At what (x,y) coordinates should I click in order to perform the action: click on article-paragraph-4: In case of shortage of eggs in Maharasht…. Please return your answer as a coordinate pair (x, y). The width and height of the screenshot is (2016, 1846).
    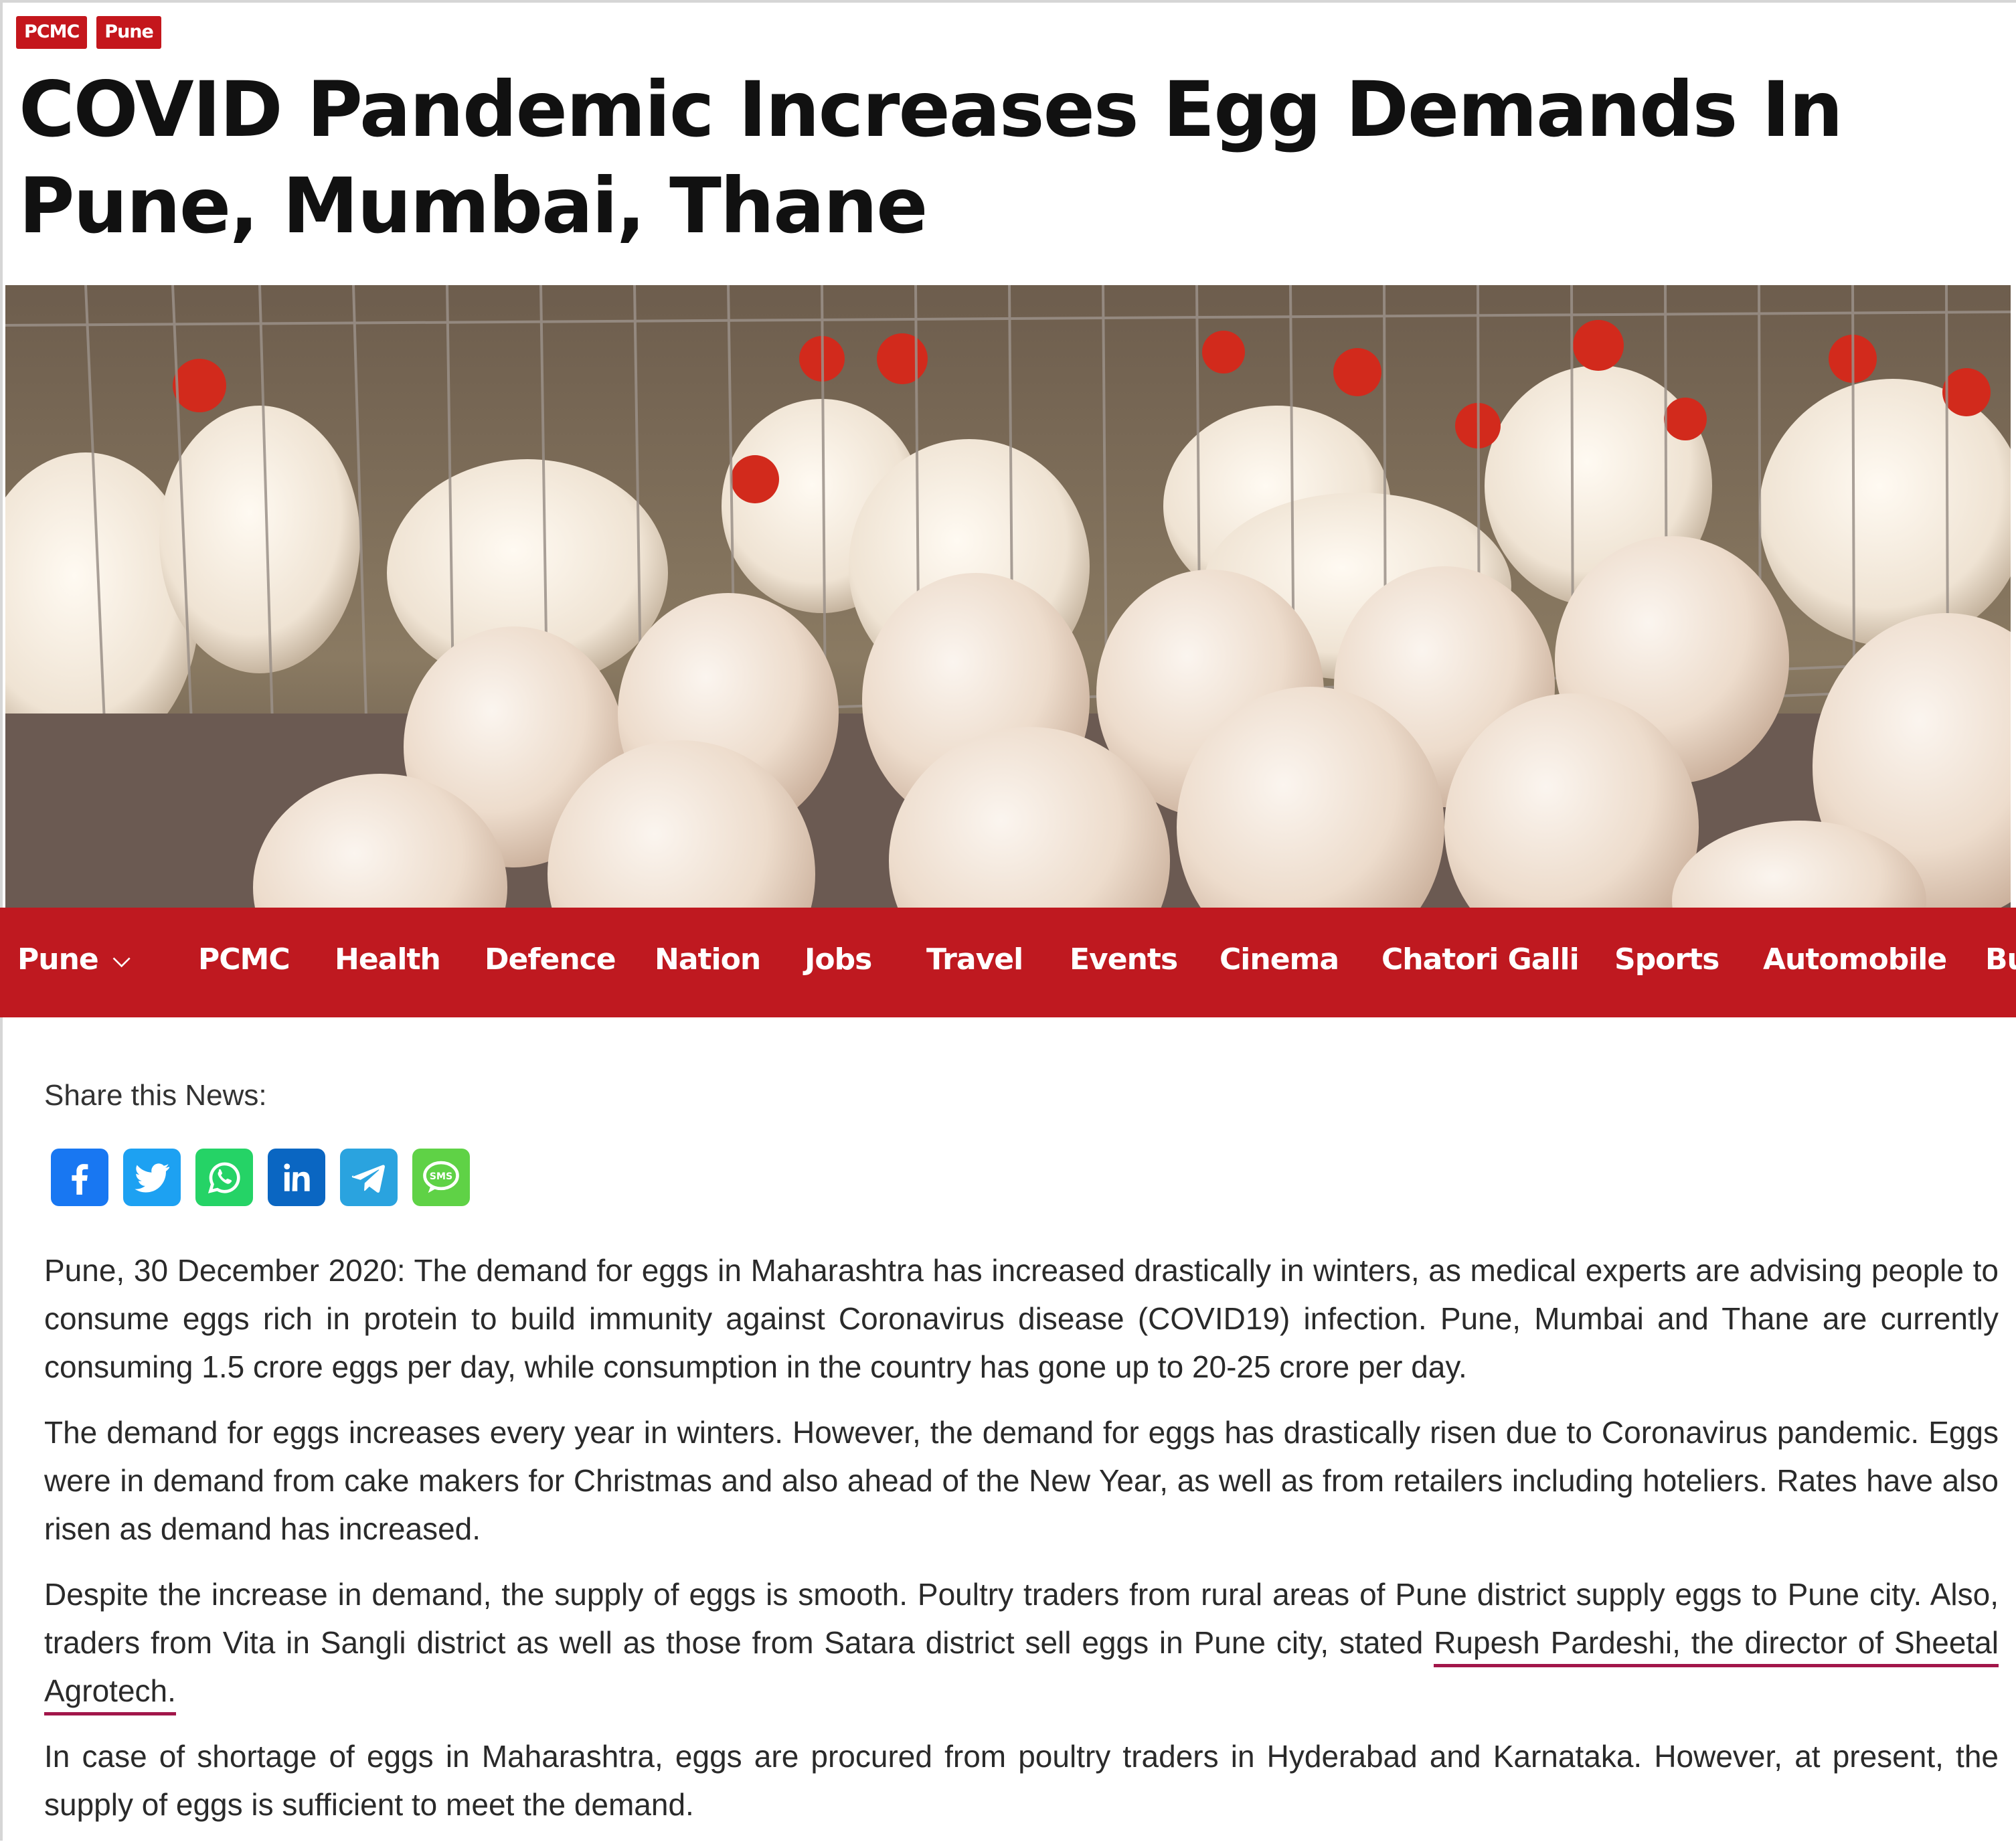
    Looking at the image, I should click on (1021, 1780).